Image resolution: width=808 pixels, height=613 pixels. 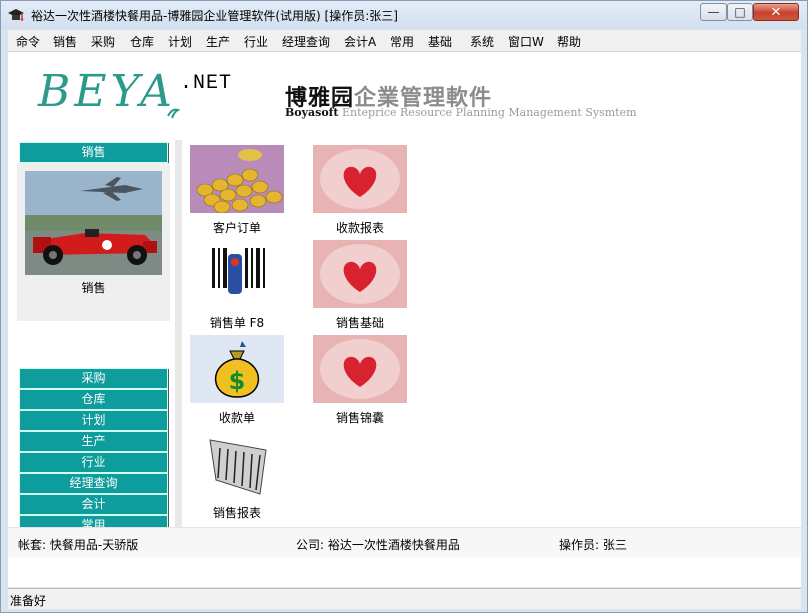 I want to click on module-label: 销售基础, so click(x=359, y=323).